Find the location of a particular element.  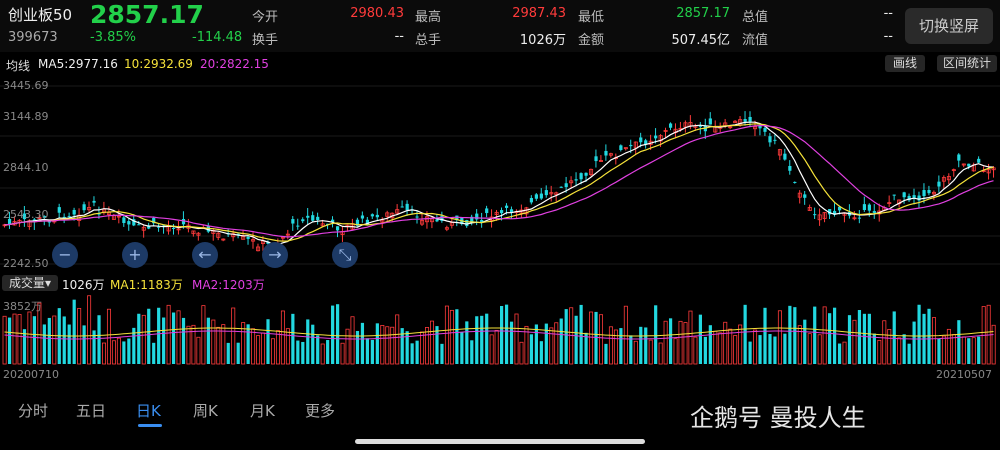

price-axis-2: 3144.89 is located at coordinates (26, 116).